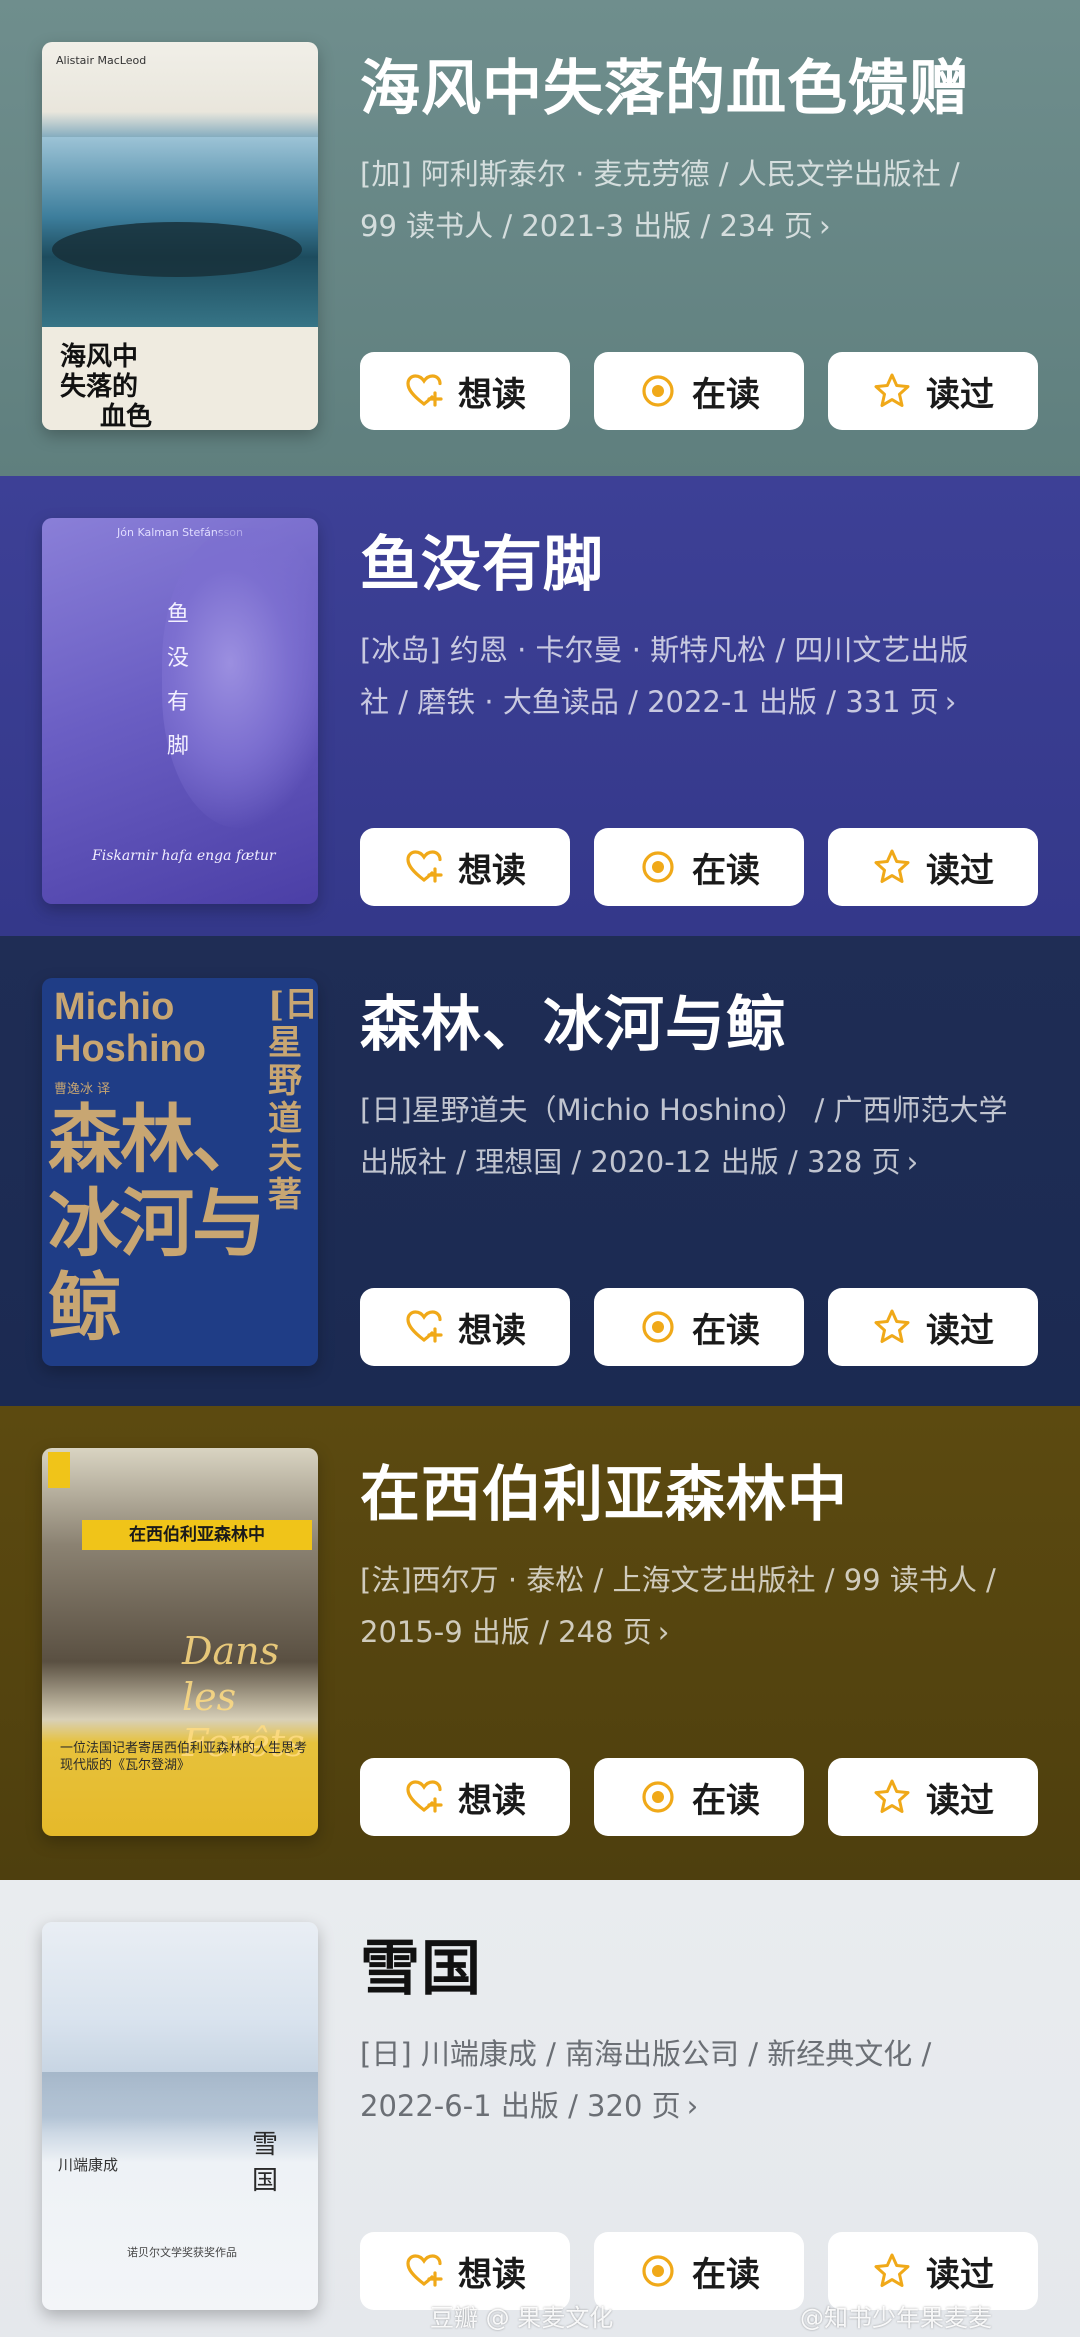 The width and height of the screenshot is (1080, 2337). I want to click on watermark: 豆瓣 @ 果麦文化, so click(522, 2318).